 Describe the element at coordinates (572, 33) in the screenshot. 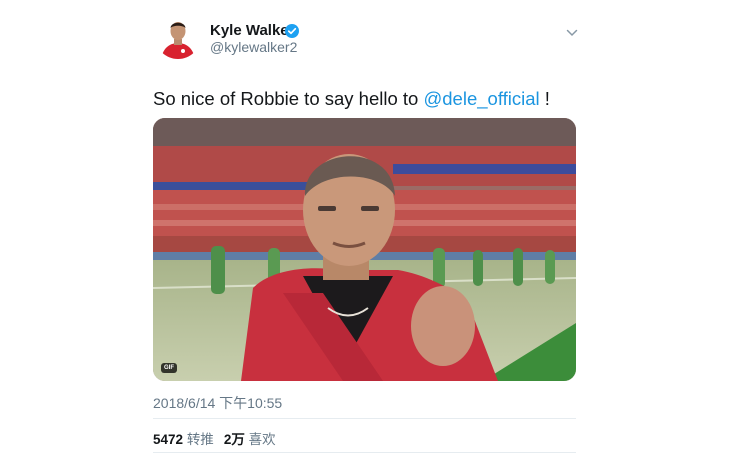

I see `chevron-down-icon` at that location.